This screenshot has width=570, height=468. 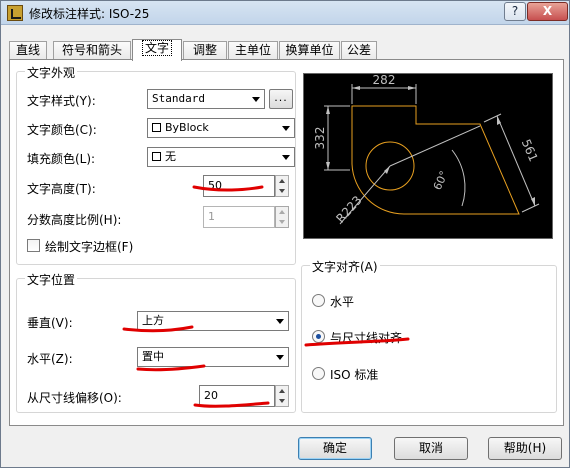 I want to click on offset-input: 20, so click(x=237, y=396).